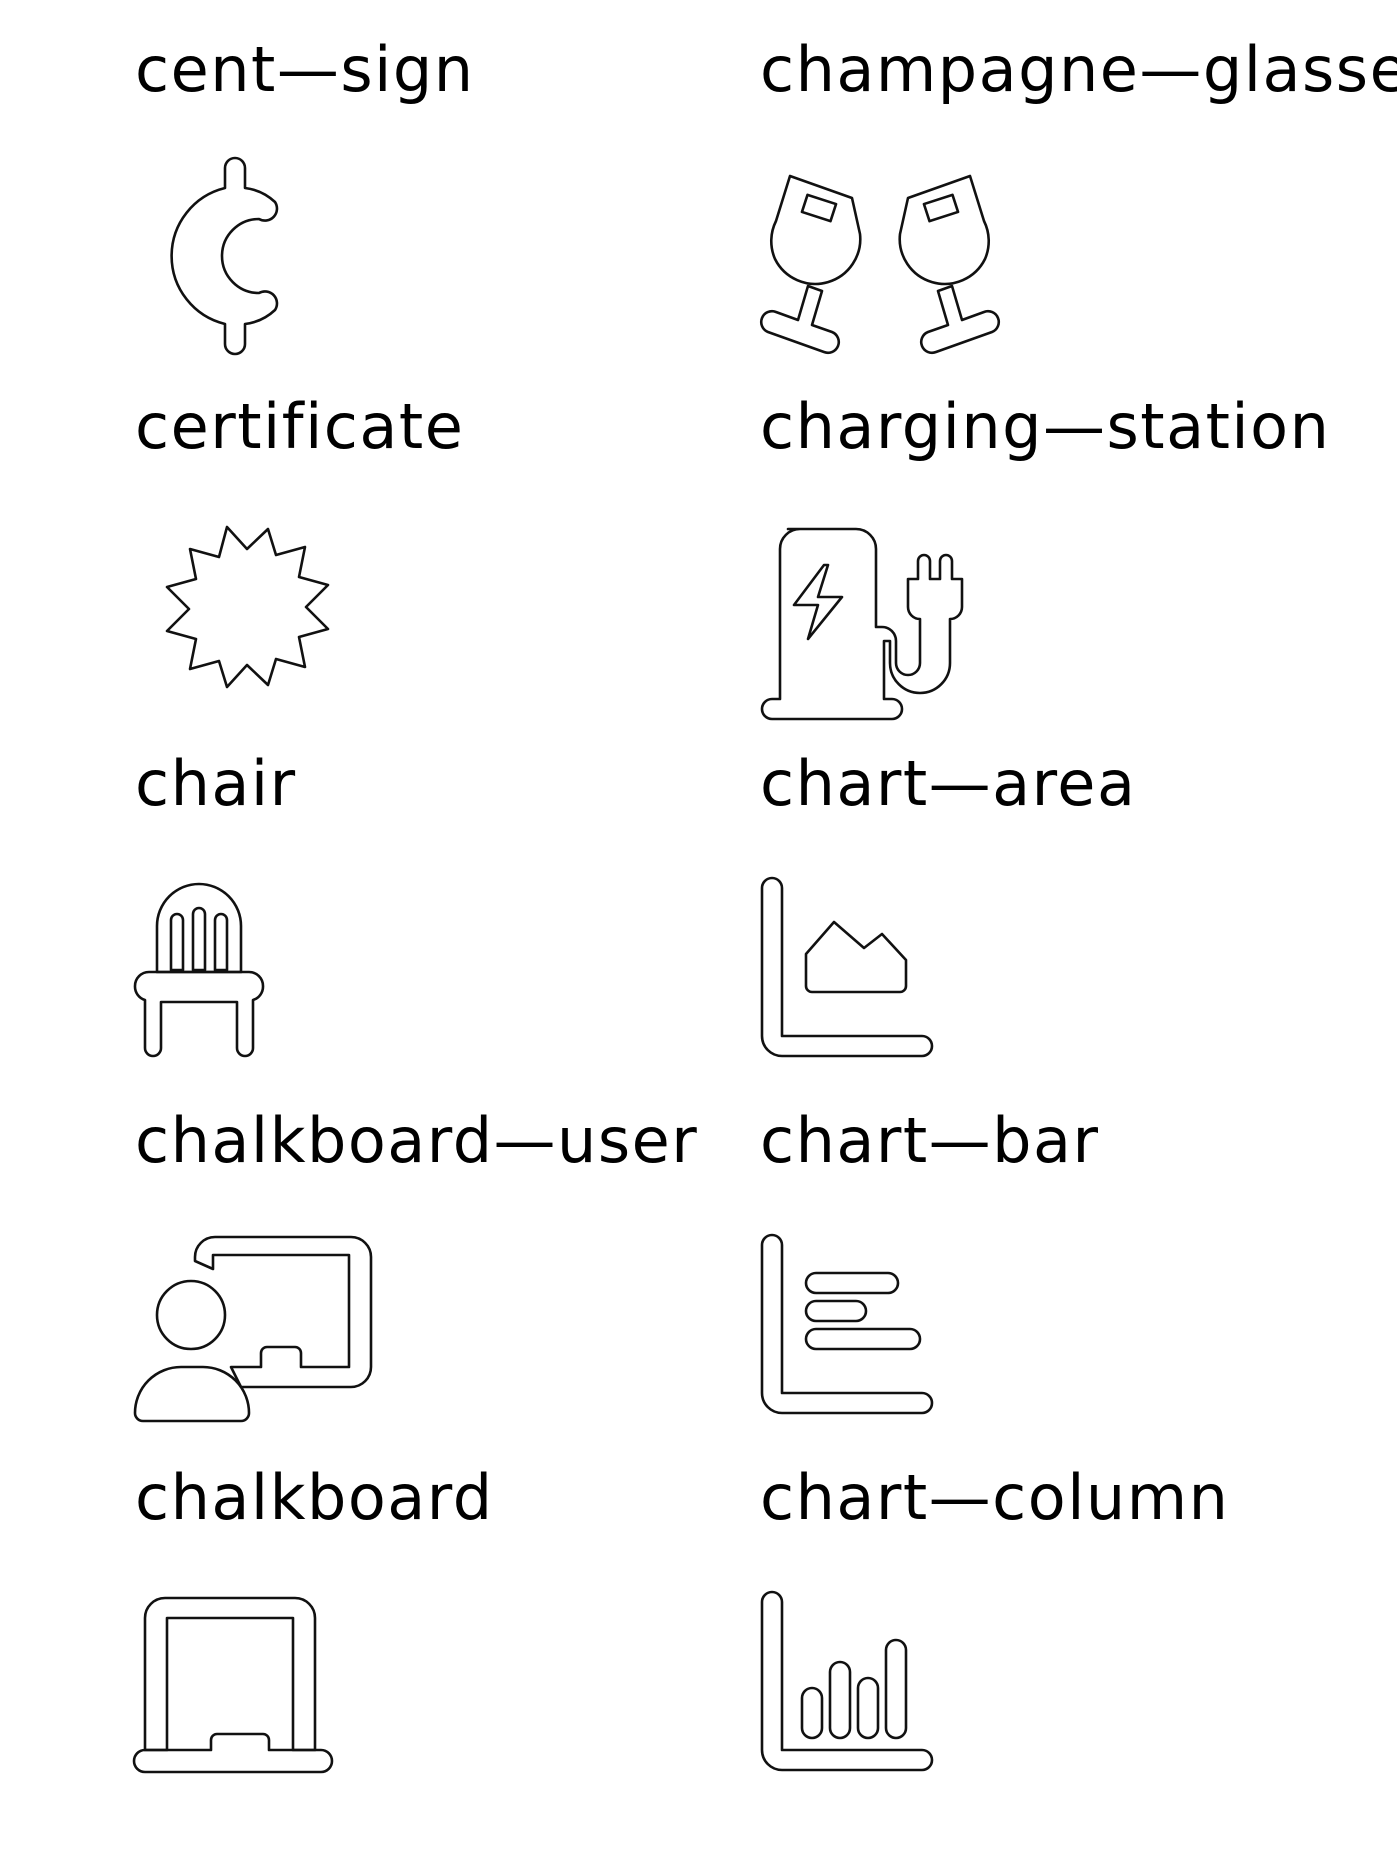 The image size is (1397, 1865). Describe the element at coordinates (255, 616) in the screenshot. I see `certificate-icon` at that location.